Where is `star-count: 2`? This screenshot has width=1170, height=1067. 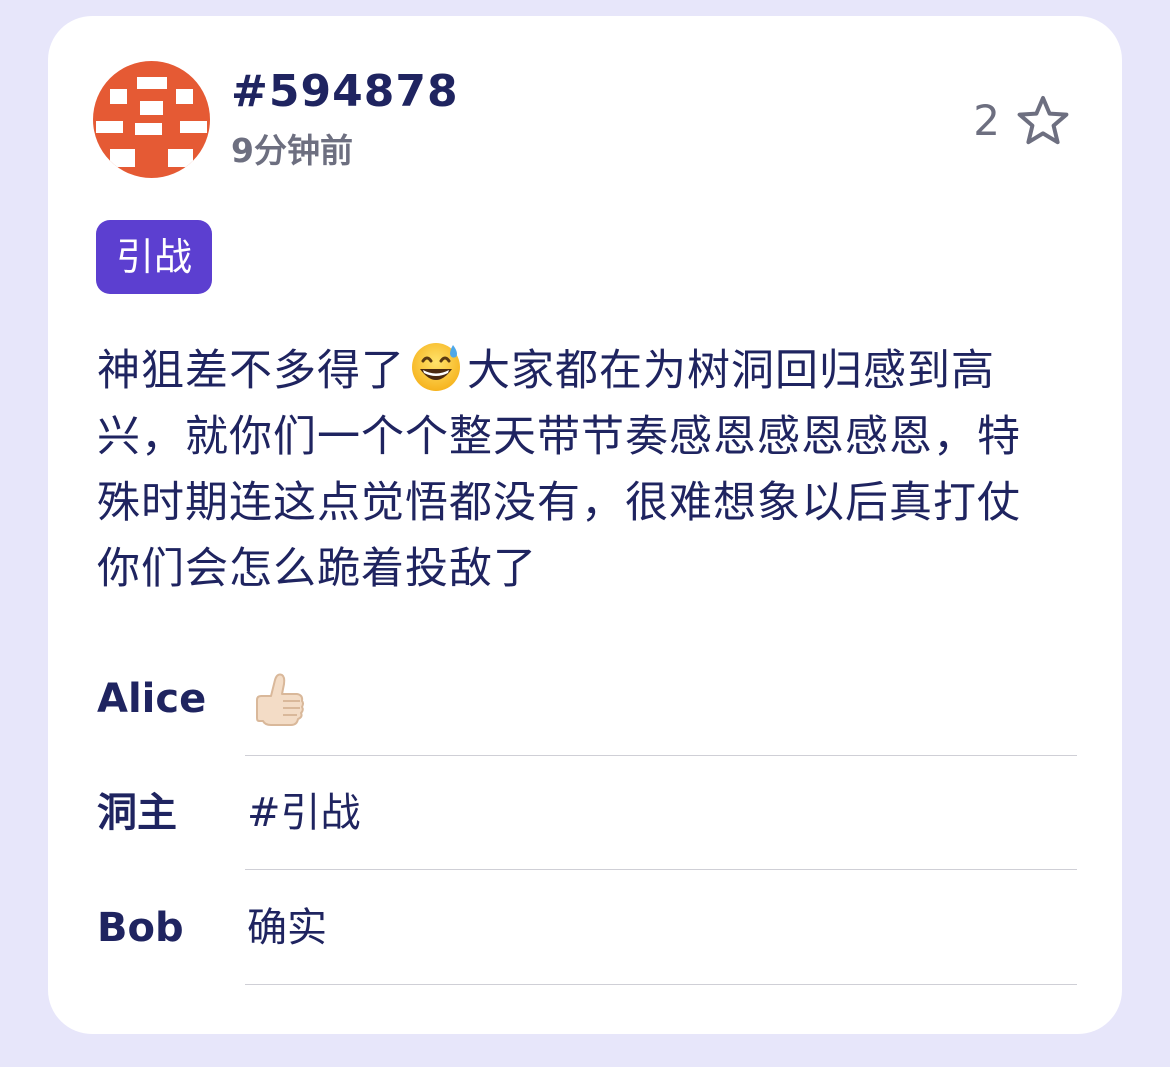 star-count: 2 is located at coordinates (986, 120).